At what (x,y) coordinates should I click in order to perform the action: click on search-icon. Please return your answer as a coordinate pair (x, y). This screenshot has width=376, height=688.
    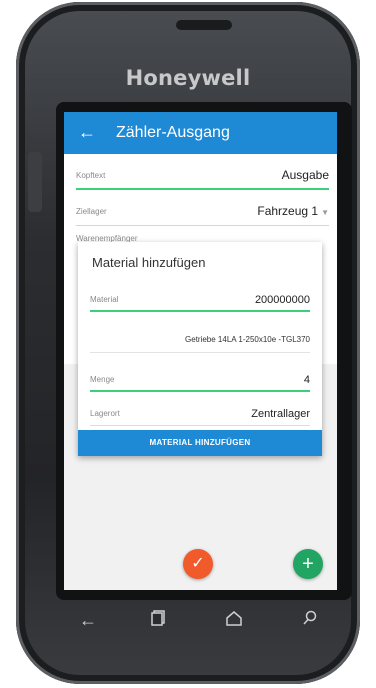
    Looking at the image, I should click on (310, 620).